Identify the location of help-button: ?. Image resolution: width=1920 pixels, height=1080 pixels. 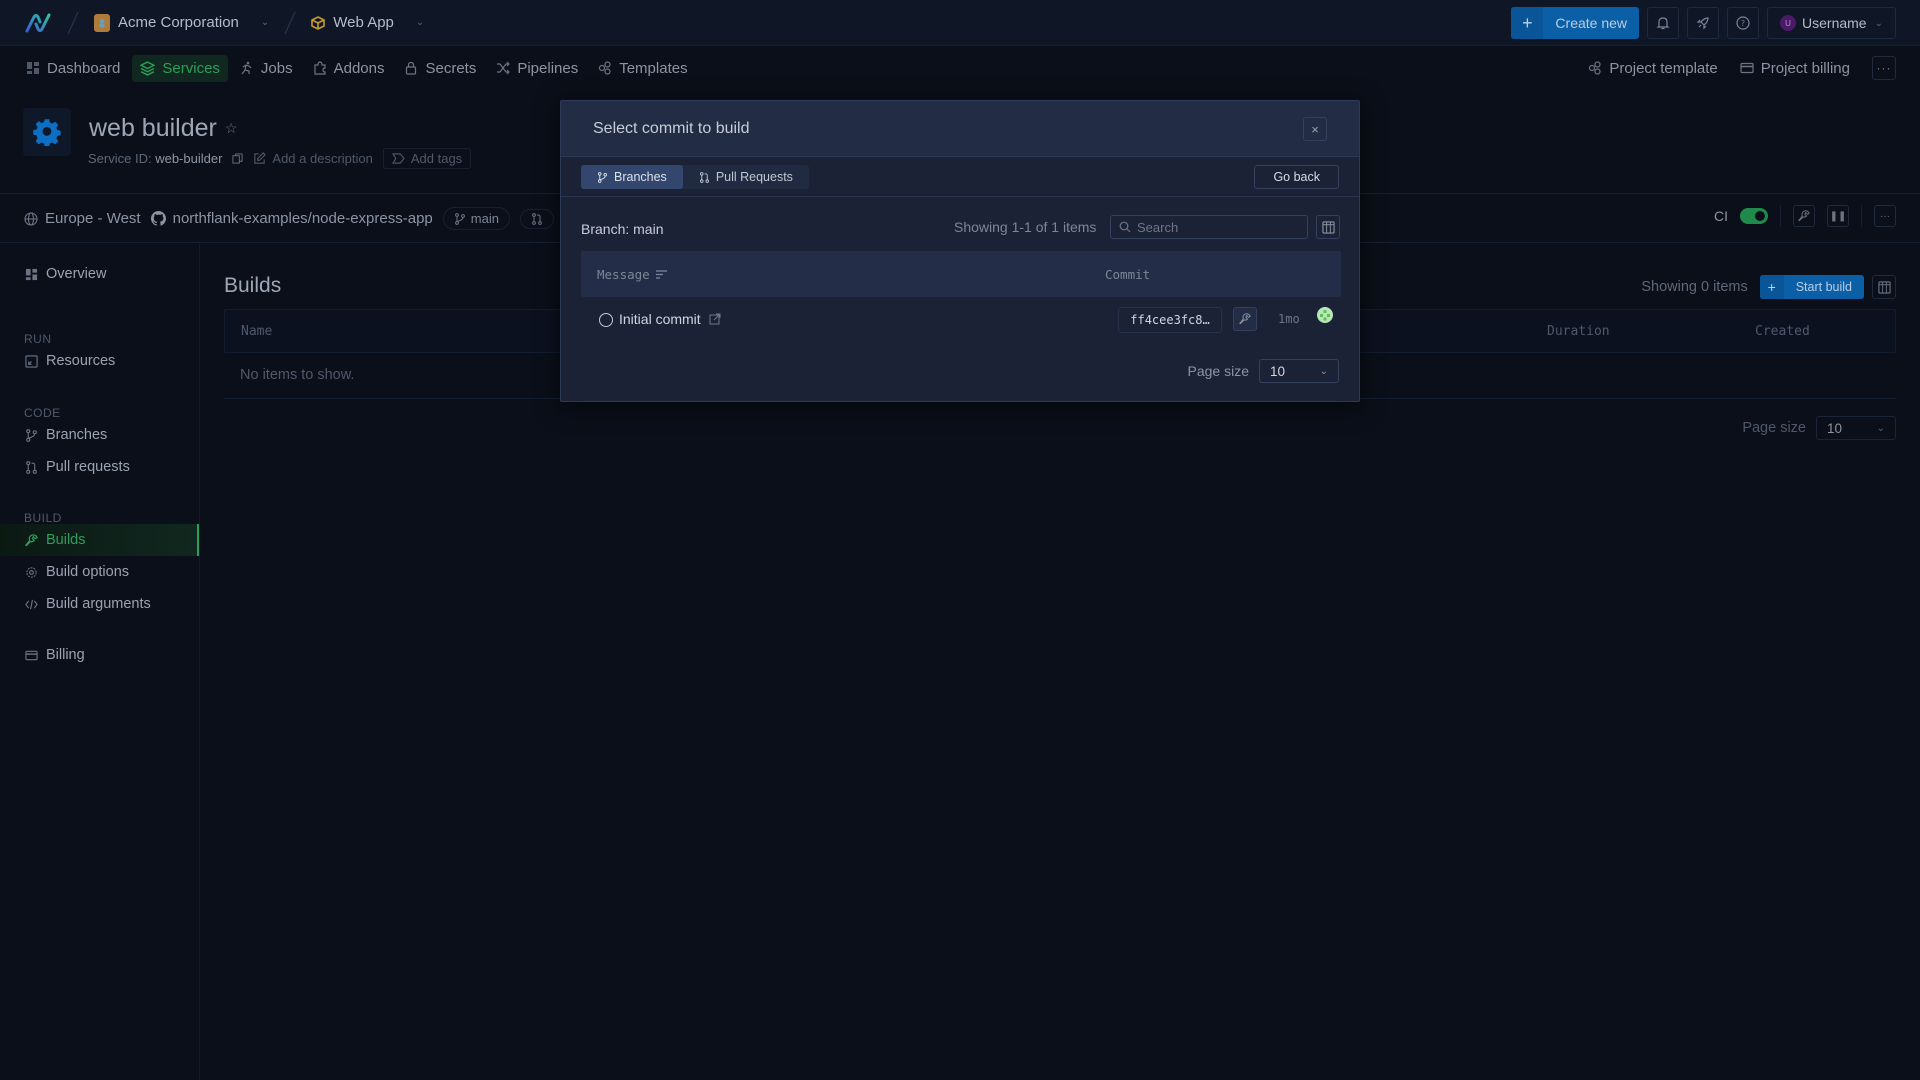
(1743, 23).